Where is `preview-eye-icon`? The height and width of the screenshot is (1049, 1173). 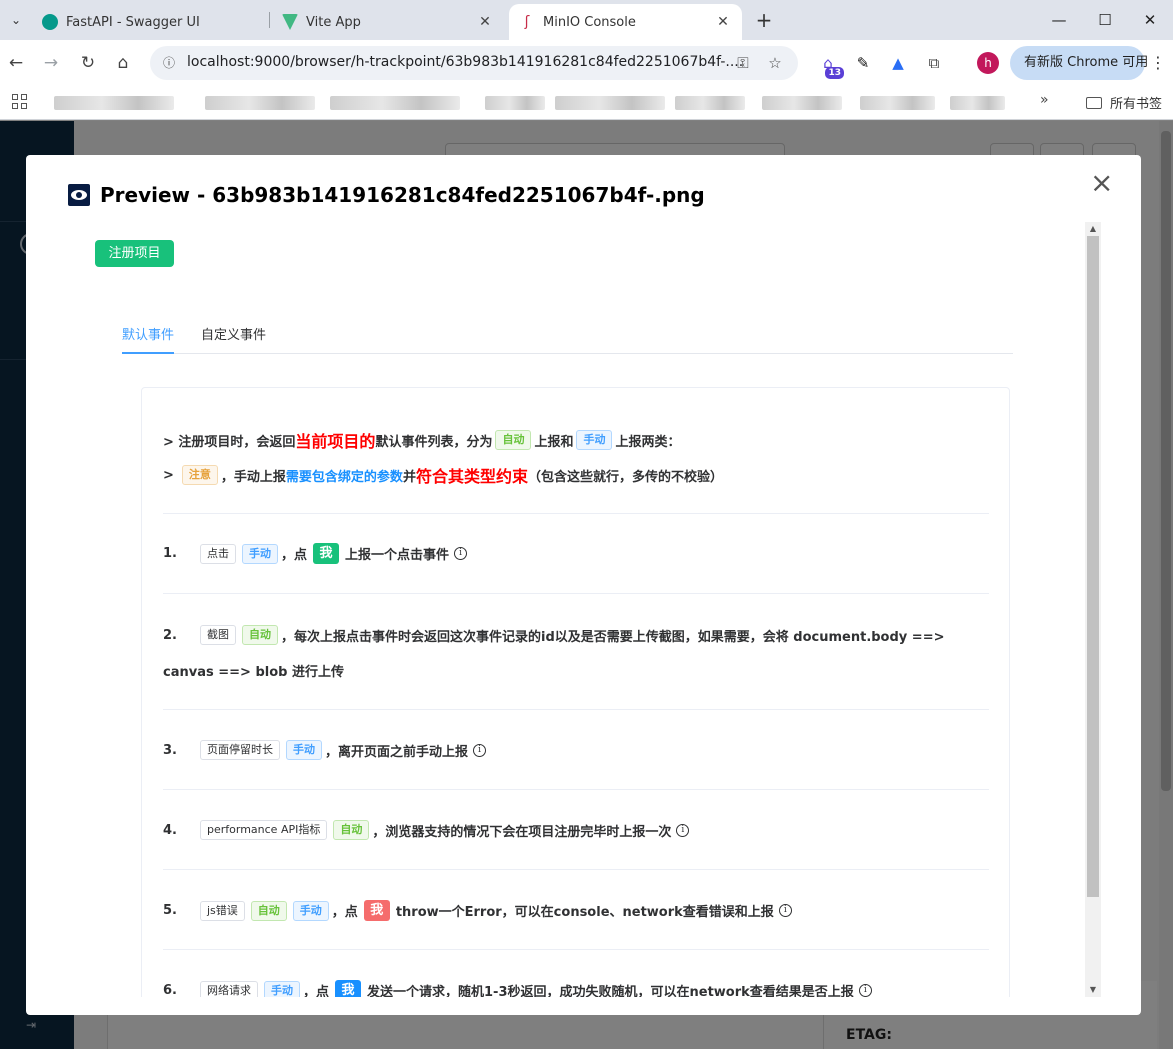 preview-eye-icon is located at coordinates (79, 195).